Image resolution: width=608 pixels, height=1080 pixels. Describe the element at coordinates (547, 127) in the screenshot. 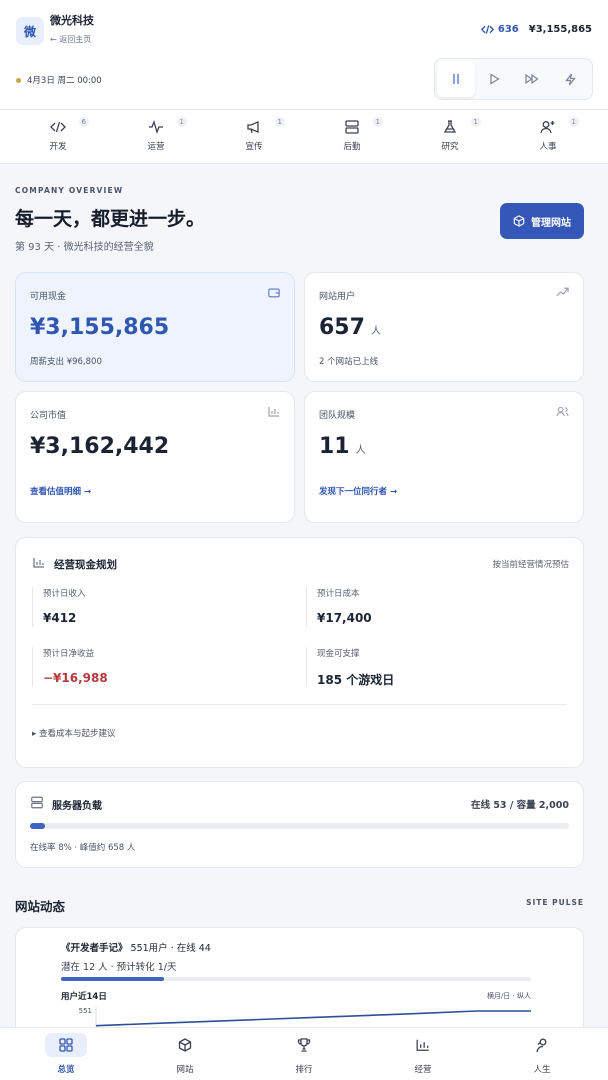

I see `user-plus-icon` at that location.